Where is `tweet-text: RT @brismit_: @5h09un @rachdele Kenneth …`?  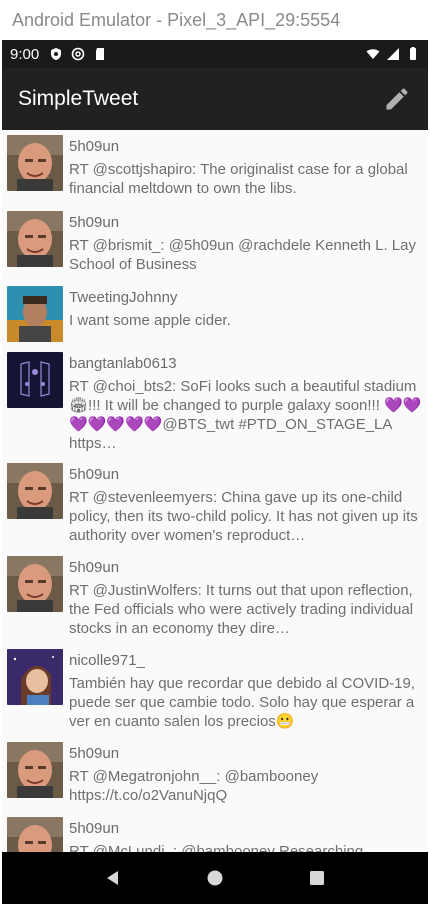
tweet-text: RT @brismit_: @5h09un @rachdele Kenneth … is located at coordinates (242, 255).